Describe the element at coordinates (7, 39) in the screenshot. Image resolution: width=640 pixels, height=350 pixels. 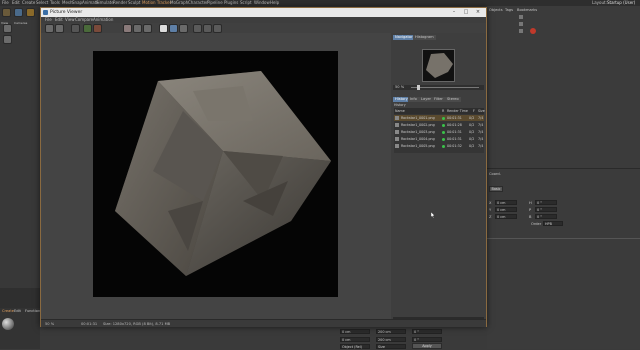
I see `texture-mode-icon` at that location.